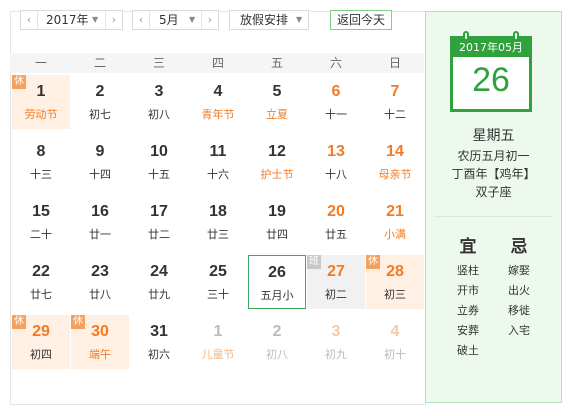  I want to click on page-day: 26, so click(491, 80).